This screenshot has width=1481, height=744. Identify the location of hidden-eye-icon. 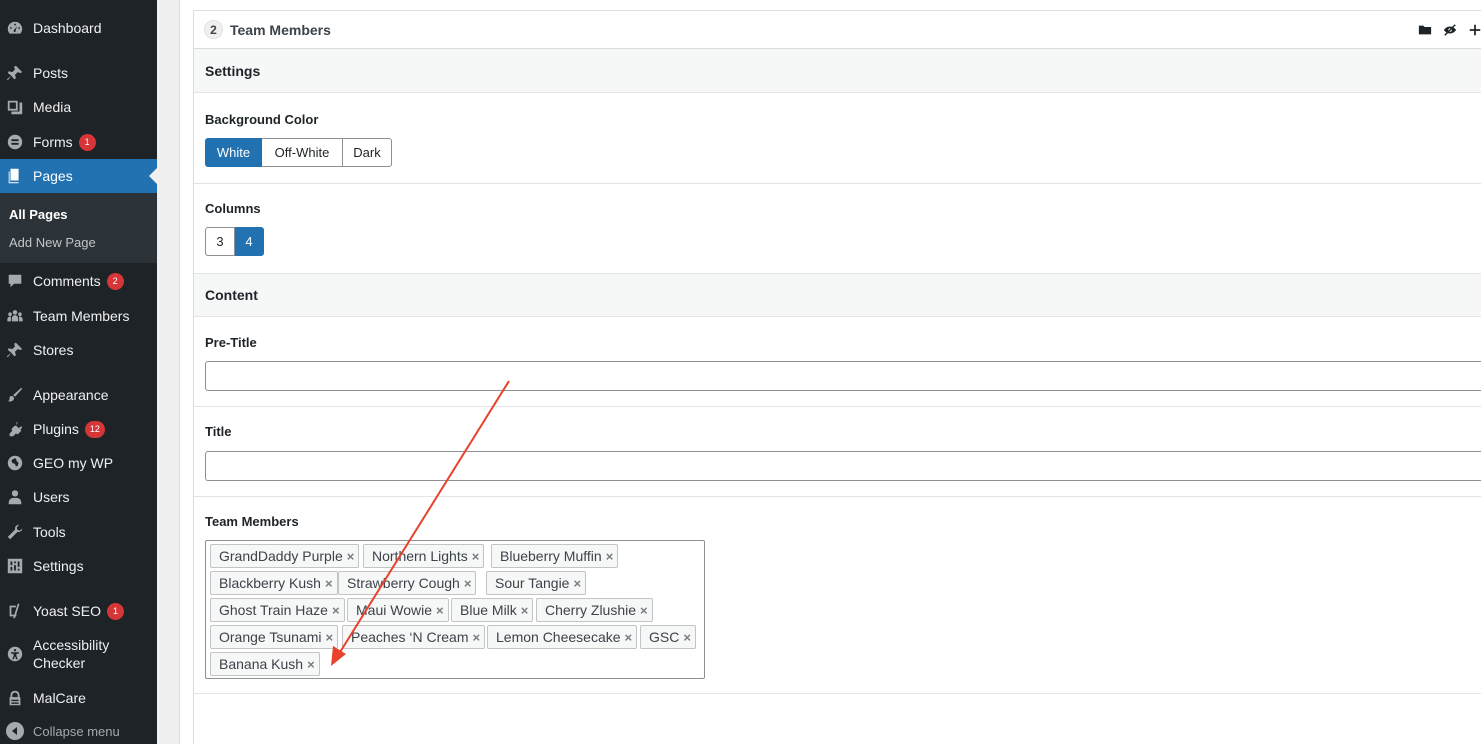
(1450, 30).